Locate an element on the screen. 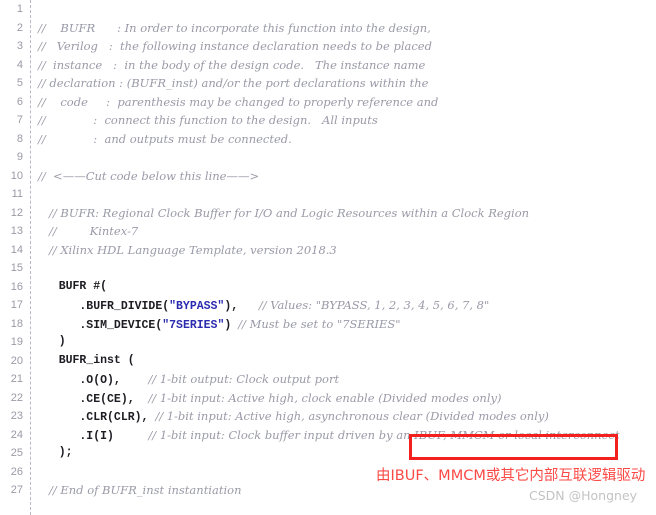 The height and width of the screenshot is (515, 656). code-token: .SIM_DEVICE( is located at coordinates (100, 325).